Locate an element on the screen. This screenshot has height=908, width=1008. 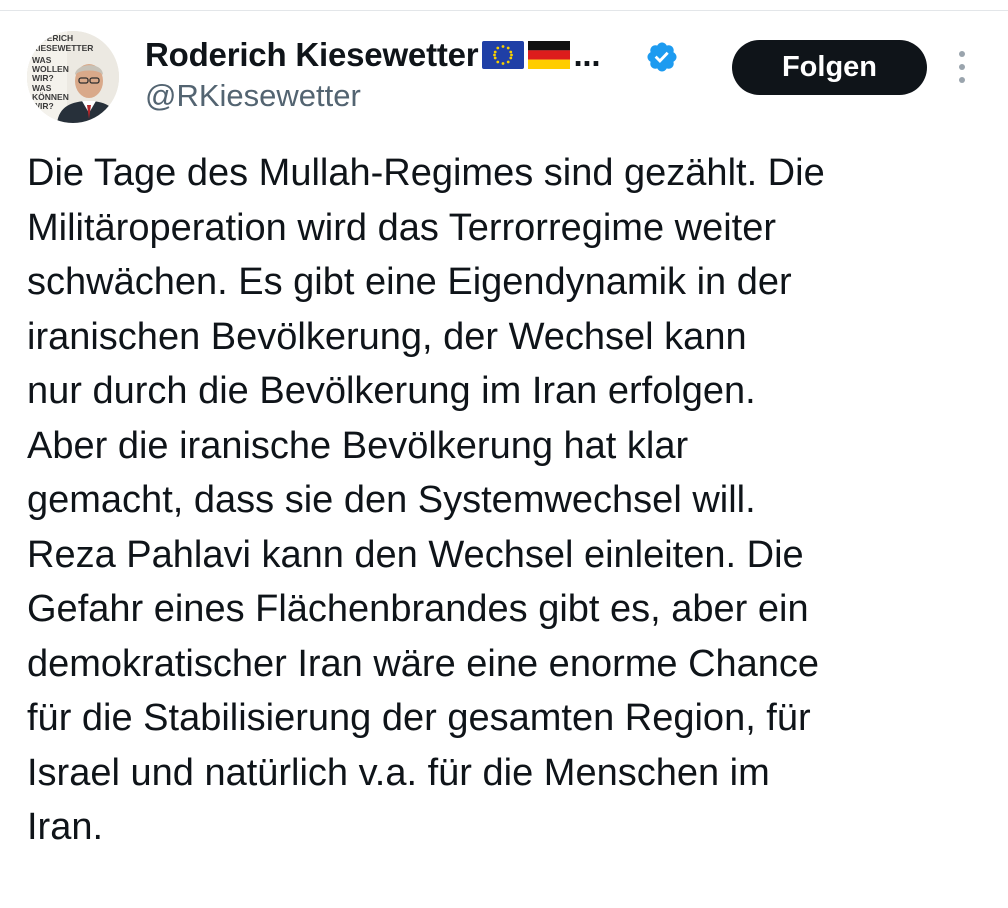
author-handle: @RKiesewetter is located at coordinates (253, 96).